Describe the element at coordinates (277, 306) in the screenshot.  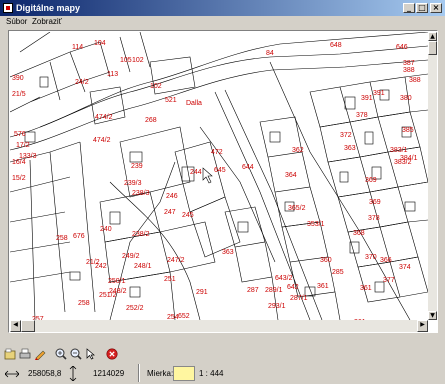
I see `parcel-number-label: 293/1` at that location.